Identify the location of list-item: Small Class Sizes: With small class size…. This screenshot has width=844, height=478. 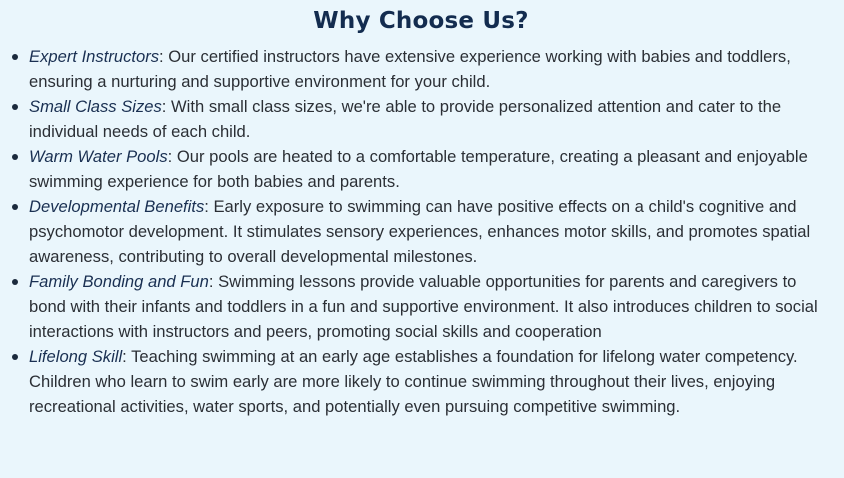
(421, 119).